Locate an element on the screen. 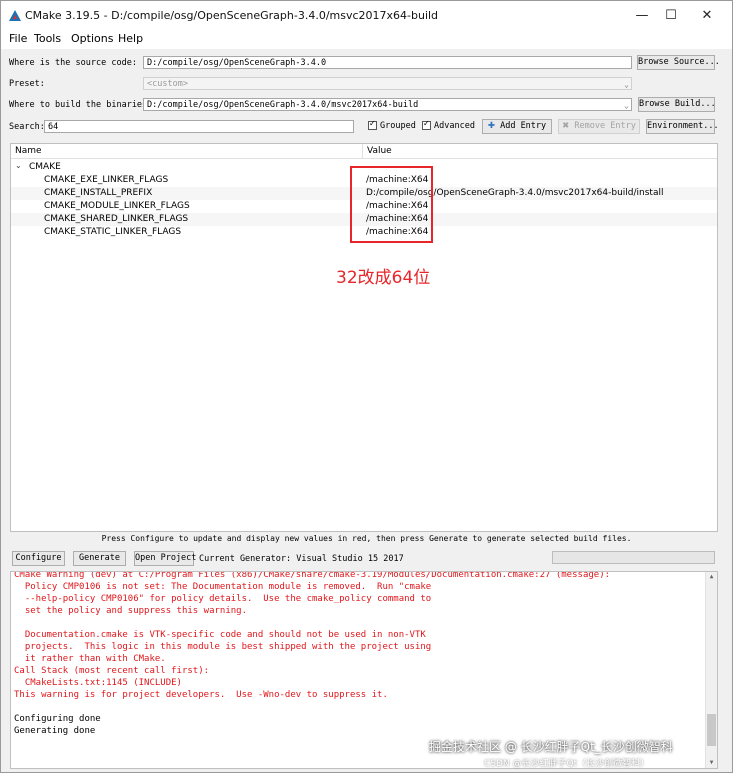 This screenshot has width=733, height=773. entry-name: CMAKE_MODULE_LINKER_FLAGS is located at coordinates (117, 206).